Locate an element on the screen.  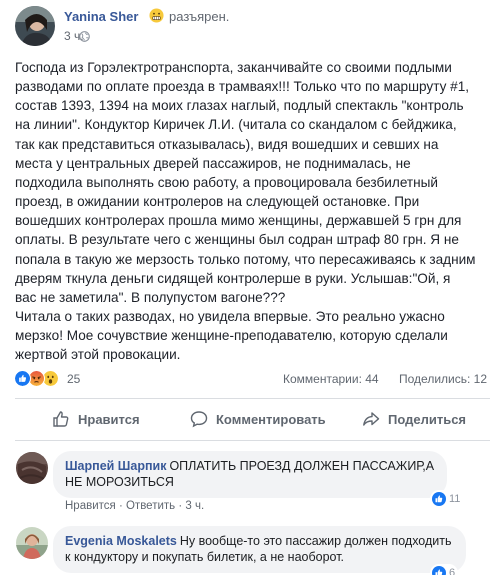
shares-count-link: Поделились: 12 is located at coordinates (443, 379).